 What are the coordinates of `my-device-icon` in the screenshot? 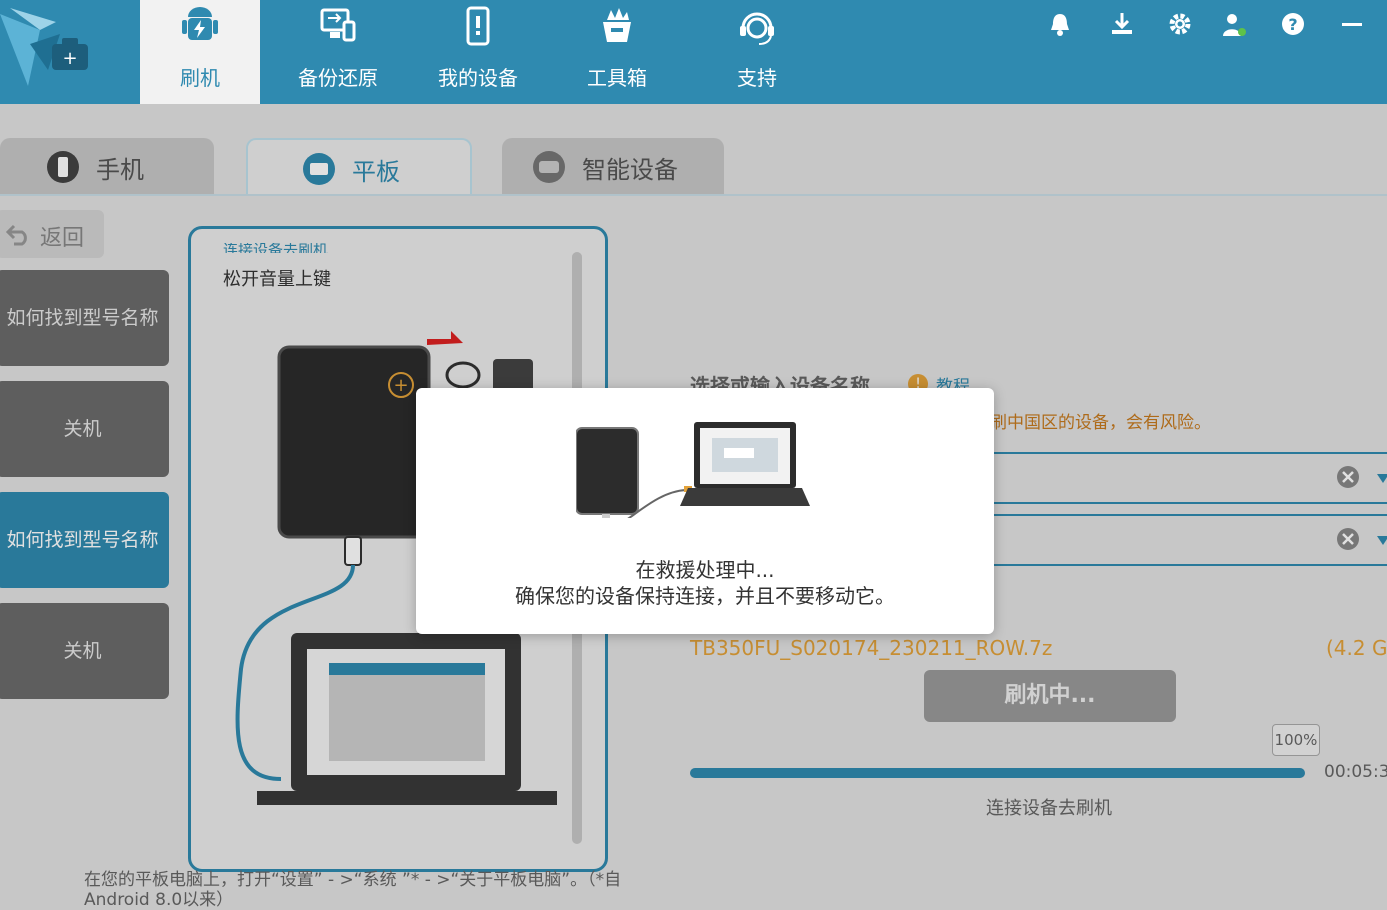 It's located at (478, 26).